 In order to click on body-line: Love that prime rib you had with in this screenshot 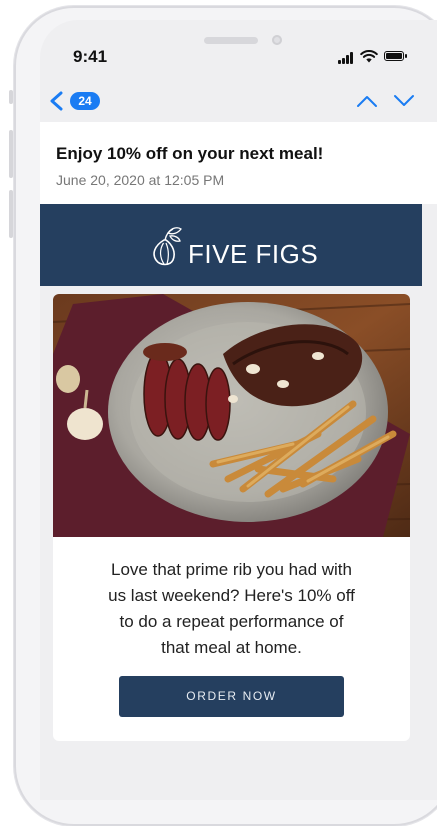, I will do `click(231, 569)`.